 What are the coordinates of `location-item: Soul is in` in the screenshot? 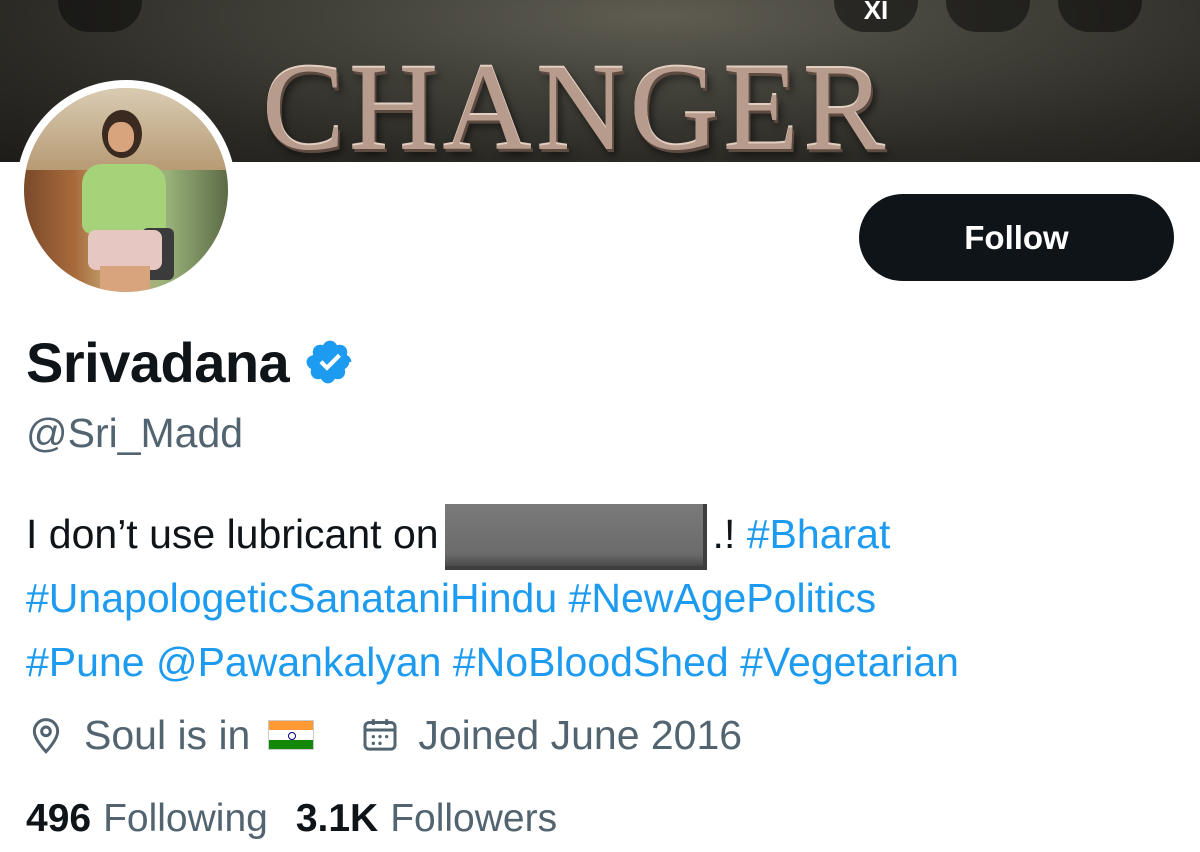 It's located at (170, 735).